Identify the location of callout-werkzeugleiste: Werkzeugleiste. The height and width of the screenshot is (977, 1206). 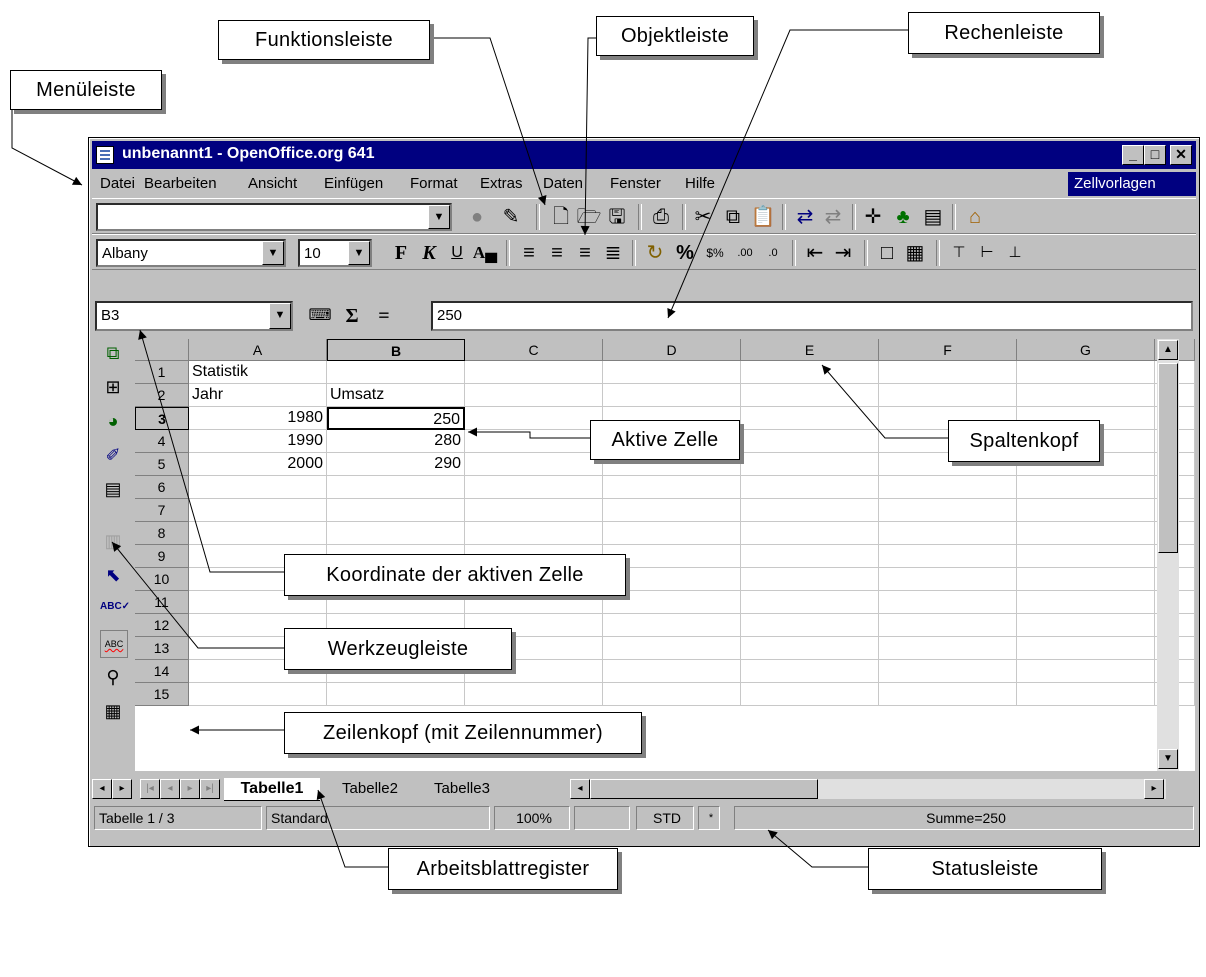
(398, 649).